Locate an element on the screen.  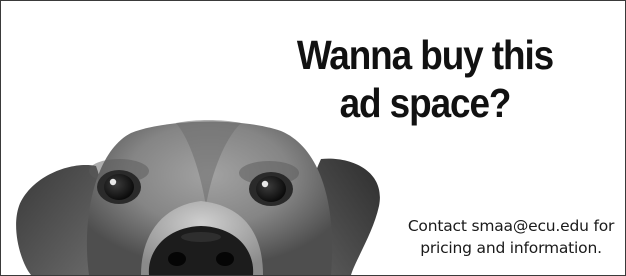
contact-line-2: pricing and information. is located at coordinates (511, 248).